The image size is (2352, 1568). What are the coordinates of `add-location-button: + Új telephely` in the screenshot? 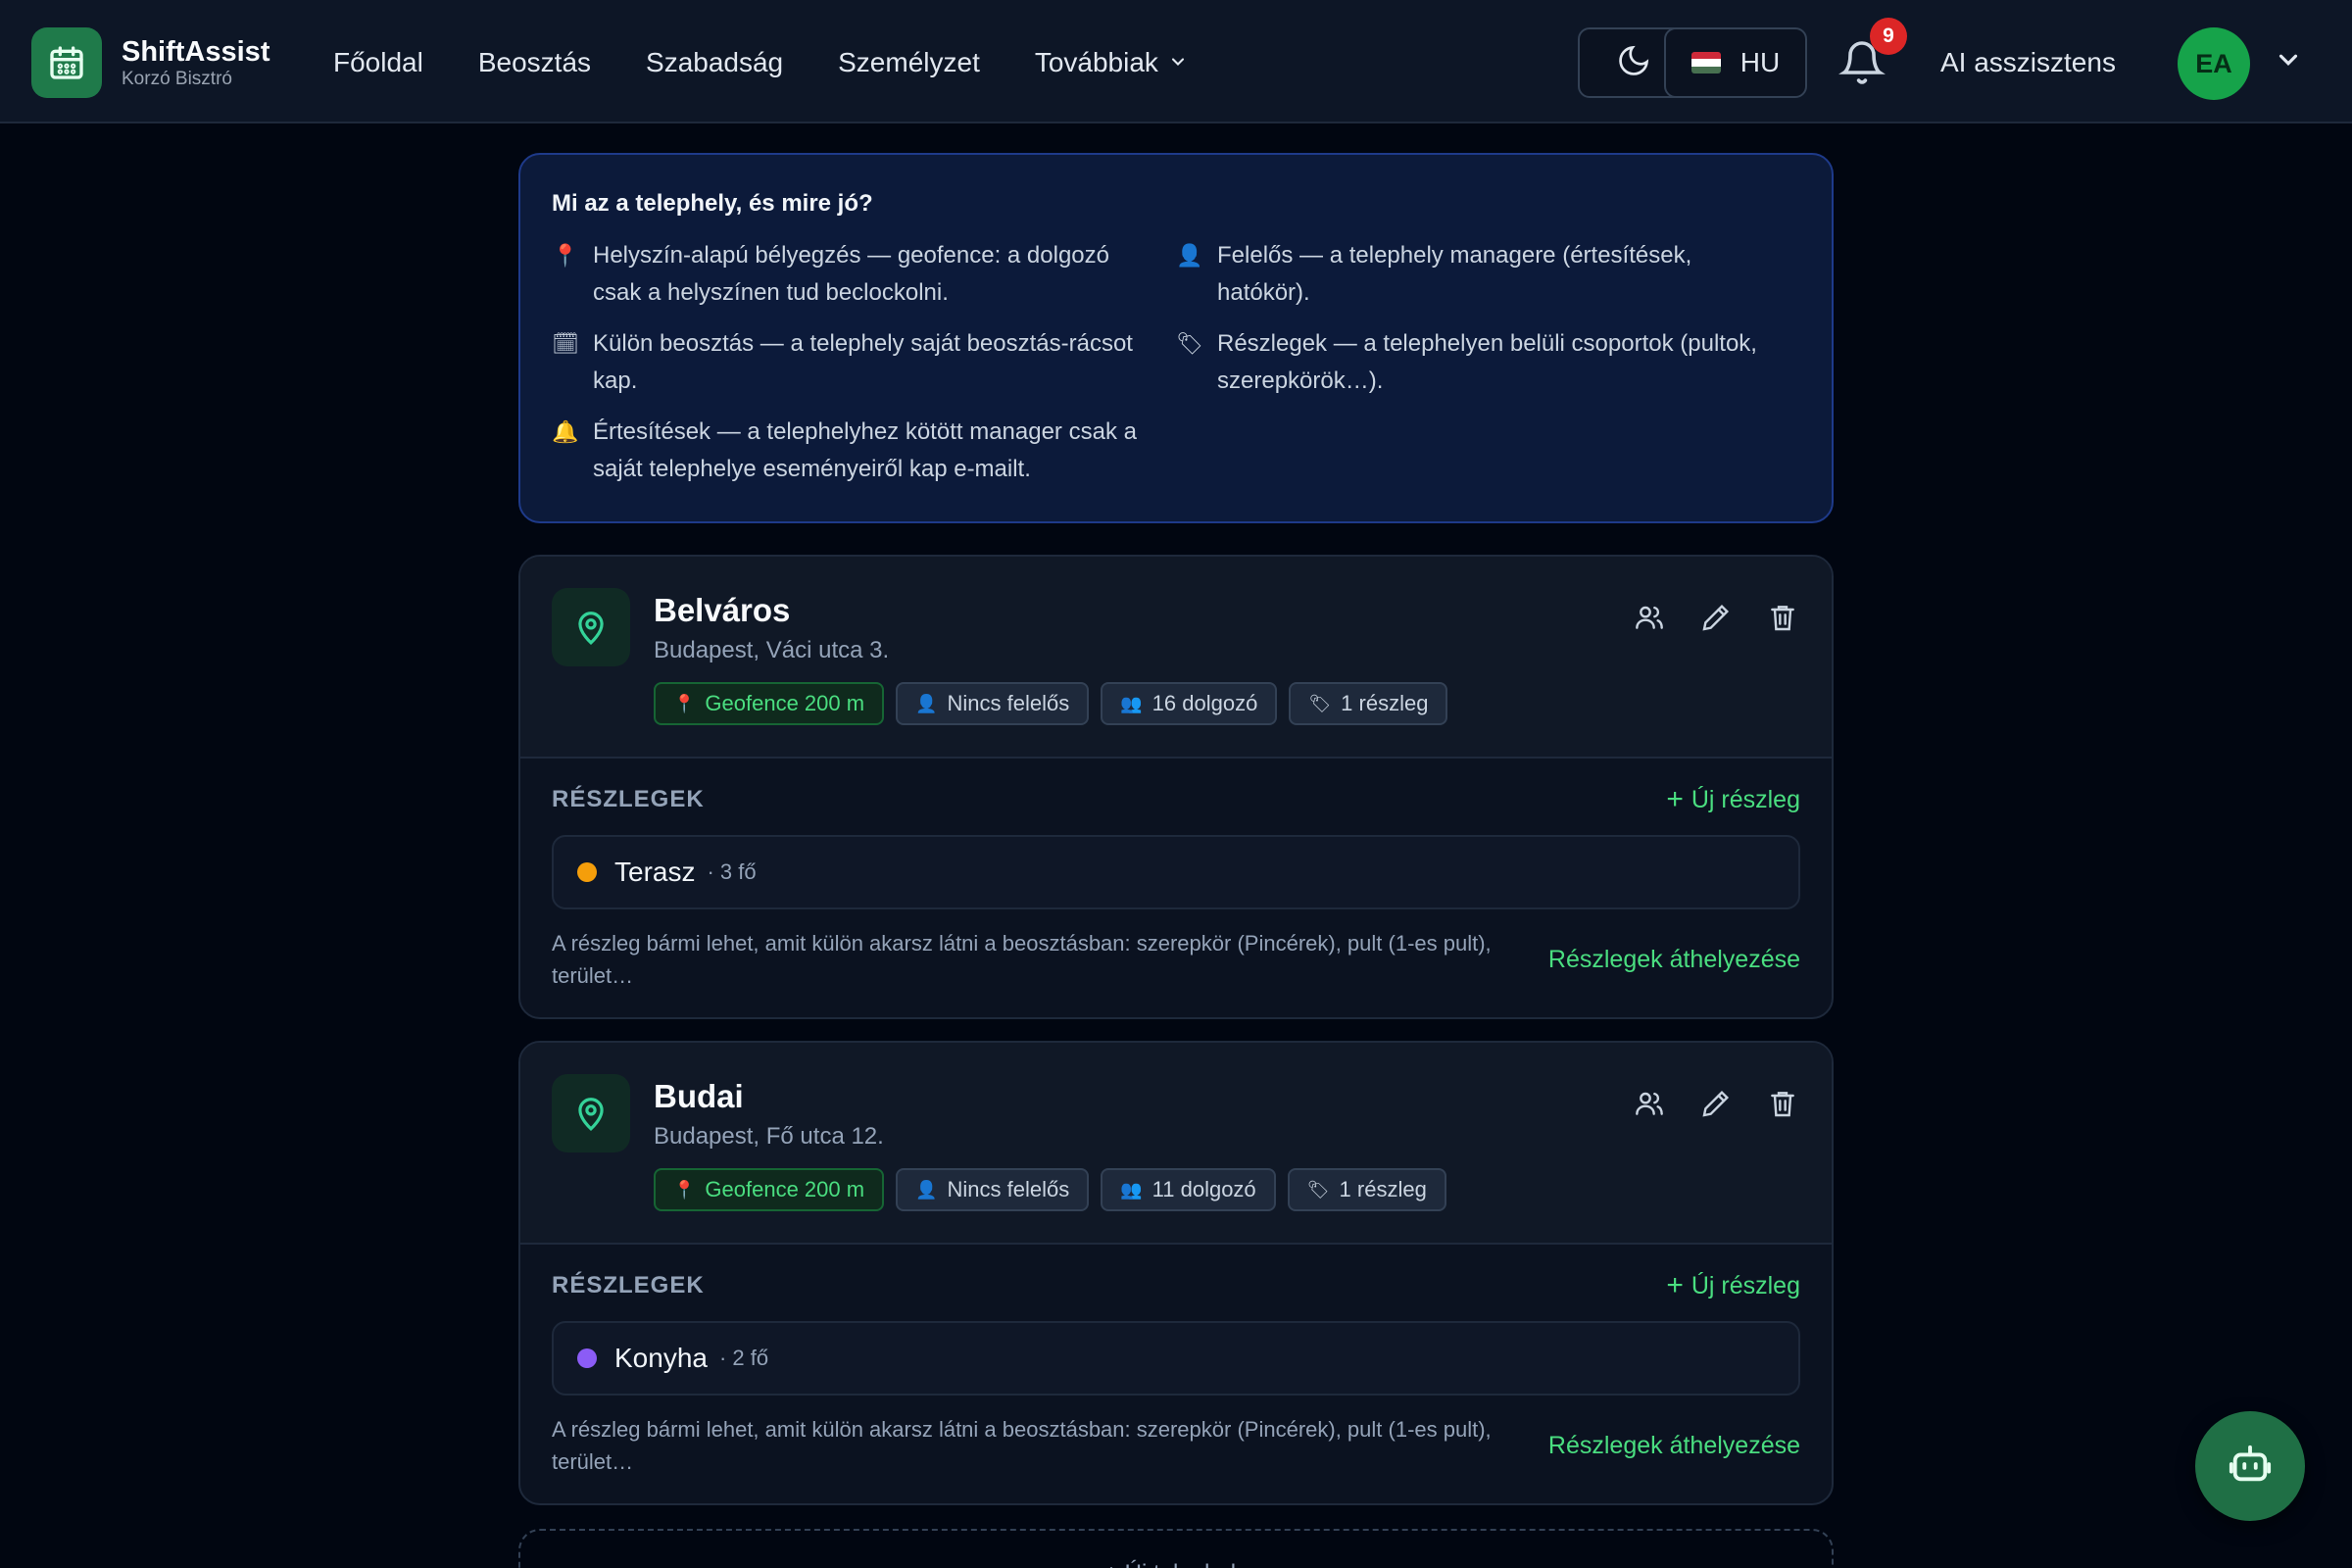 It's located at (1176, 1548).